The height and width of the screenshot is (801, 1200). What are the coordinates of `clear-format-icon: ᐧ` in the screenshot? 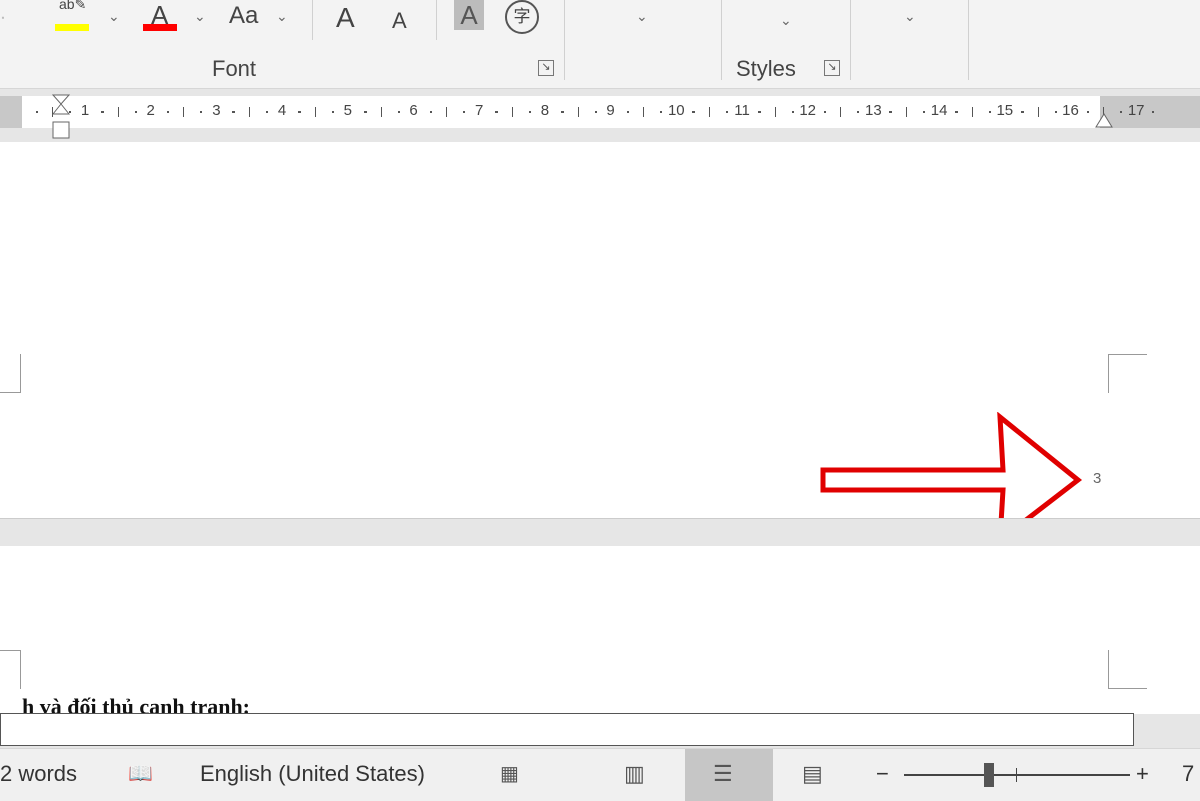 It's located at (2, 18).